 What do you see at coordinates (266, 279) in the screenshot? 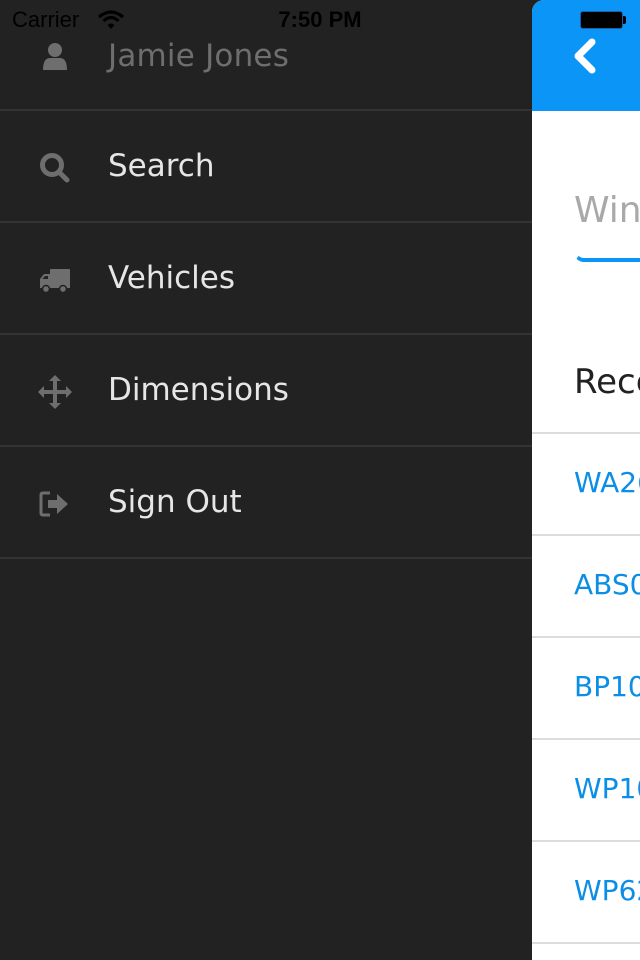
I see `sidebar-item-vehicles: Vehicles` at bounding box center [266, 279].